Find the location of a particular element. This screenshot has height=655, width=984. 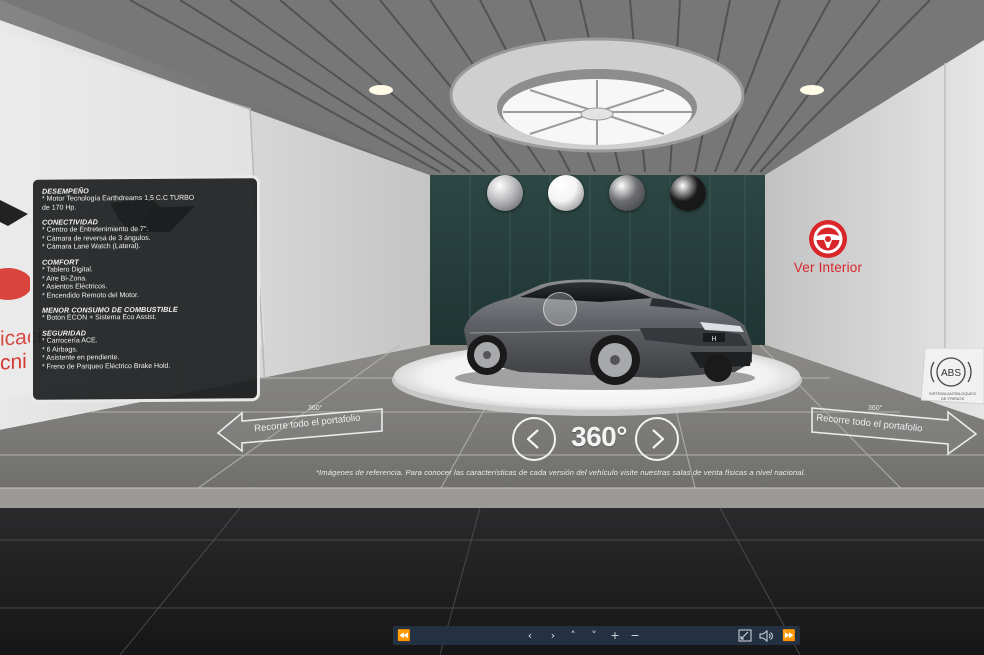

color-swatch-silver is located at coordinates (505, 193).